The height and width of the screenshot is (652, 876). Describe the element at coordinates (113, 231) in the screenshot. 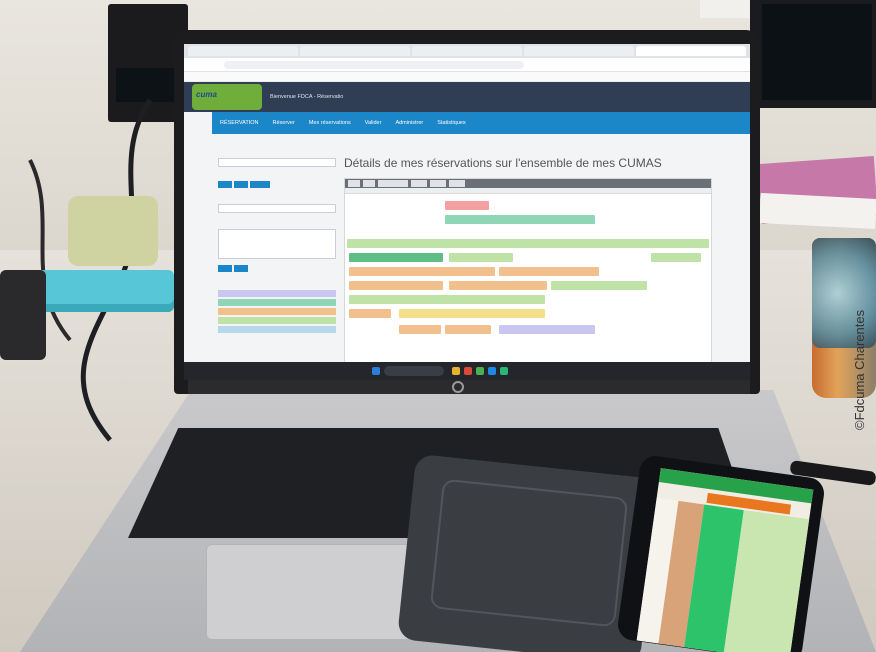

I see `tape-dispenser` at that location.